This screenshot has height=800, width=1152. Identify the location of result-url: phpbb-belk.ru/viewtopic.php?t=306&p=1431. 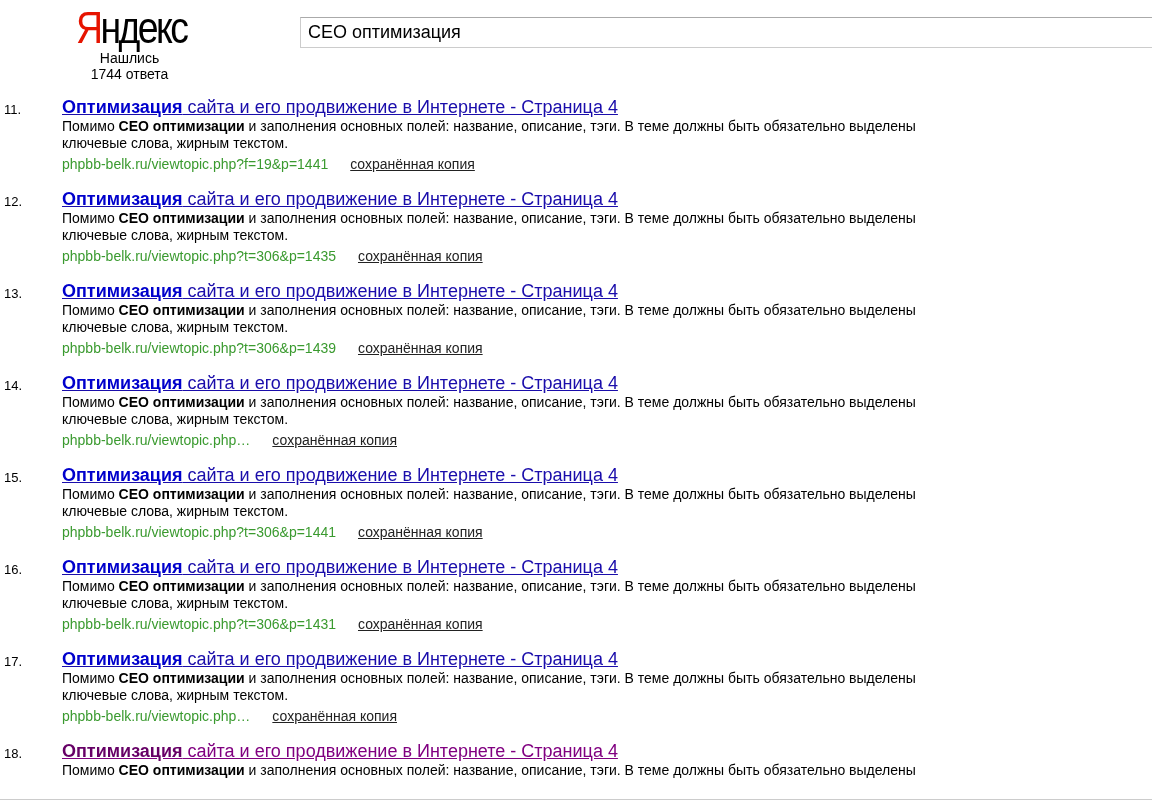
(199, 624).